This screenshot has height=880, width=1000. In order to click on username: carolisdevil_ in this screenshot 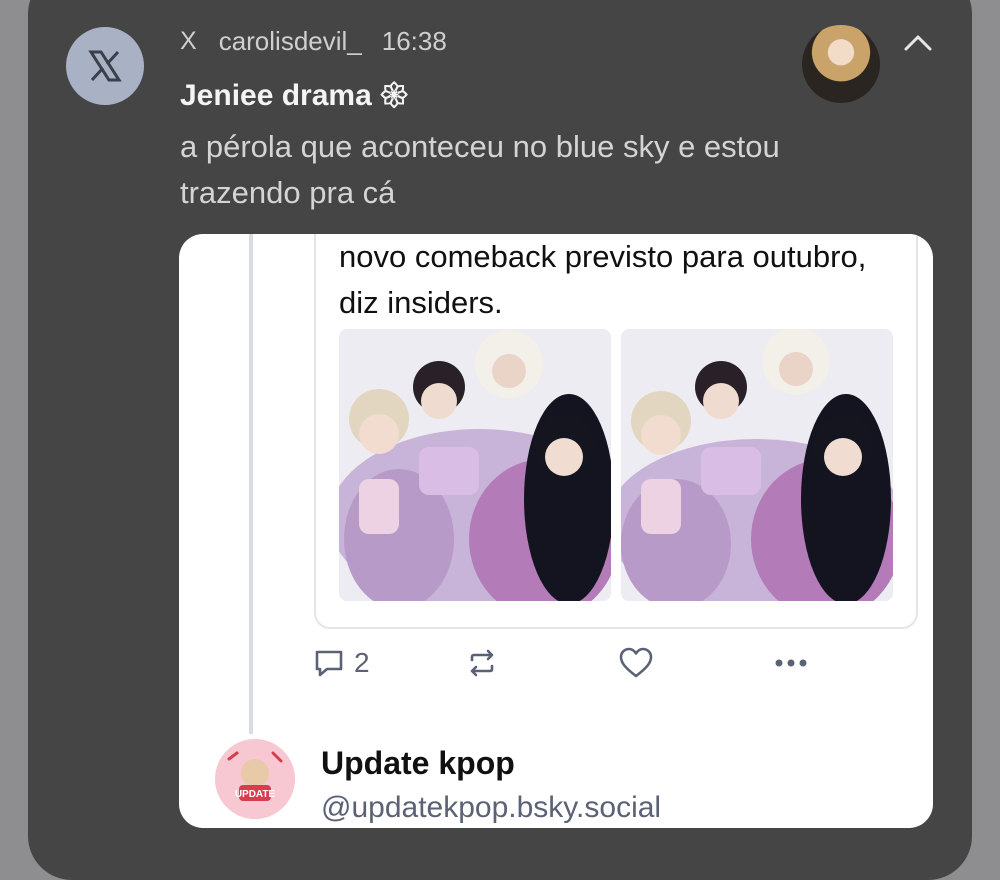, I will do `click(290, 40)`.